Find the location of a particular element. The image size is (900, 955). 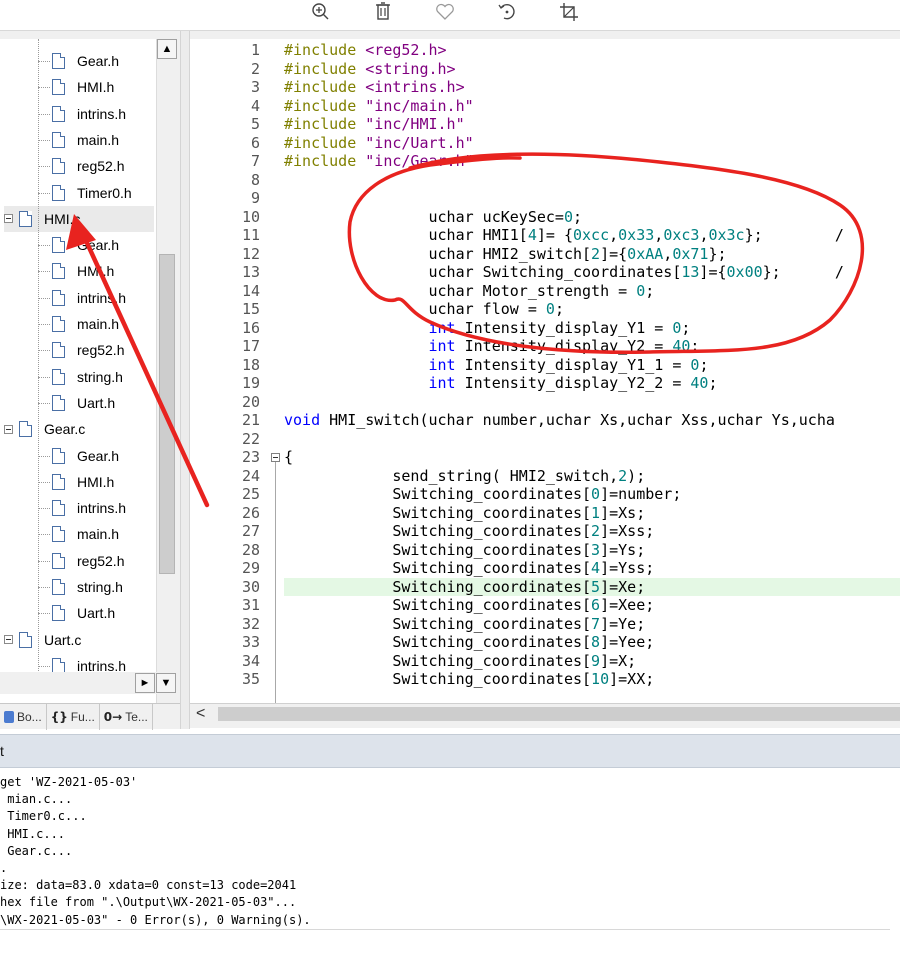

code-line: Switching_coordinates[8]=Yee; is located at coordinates (592, 642).